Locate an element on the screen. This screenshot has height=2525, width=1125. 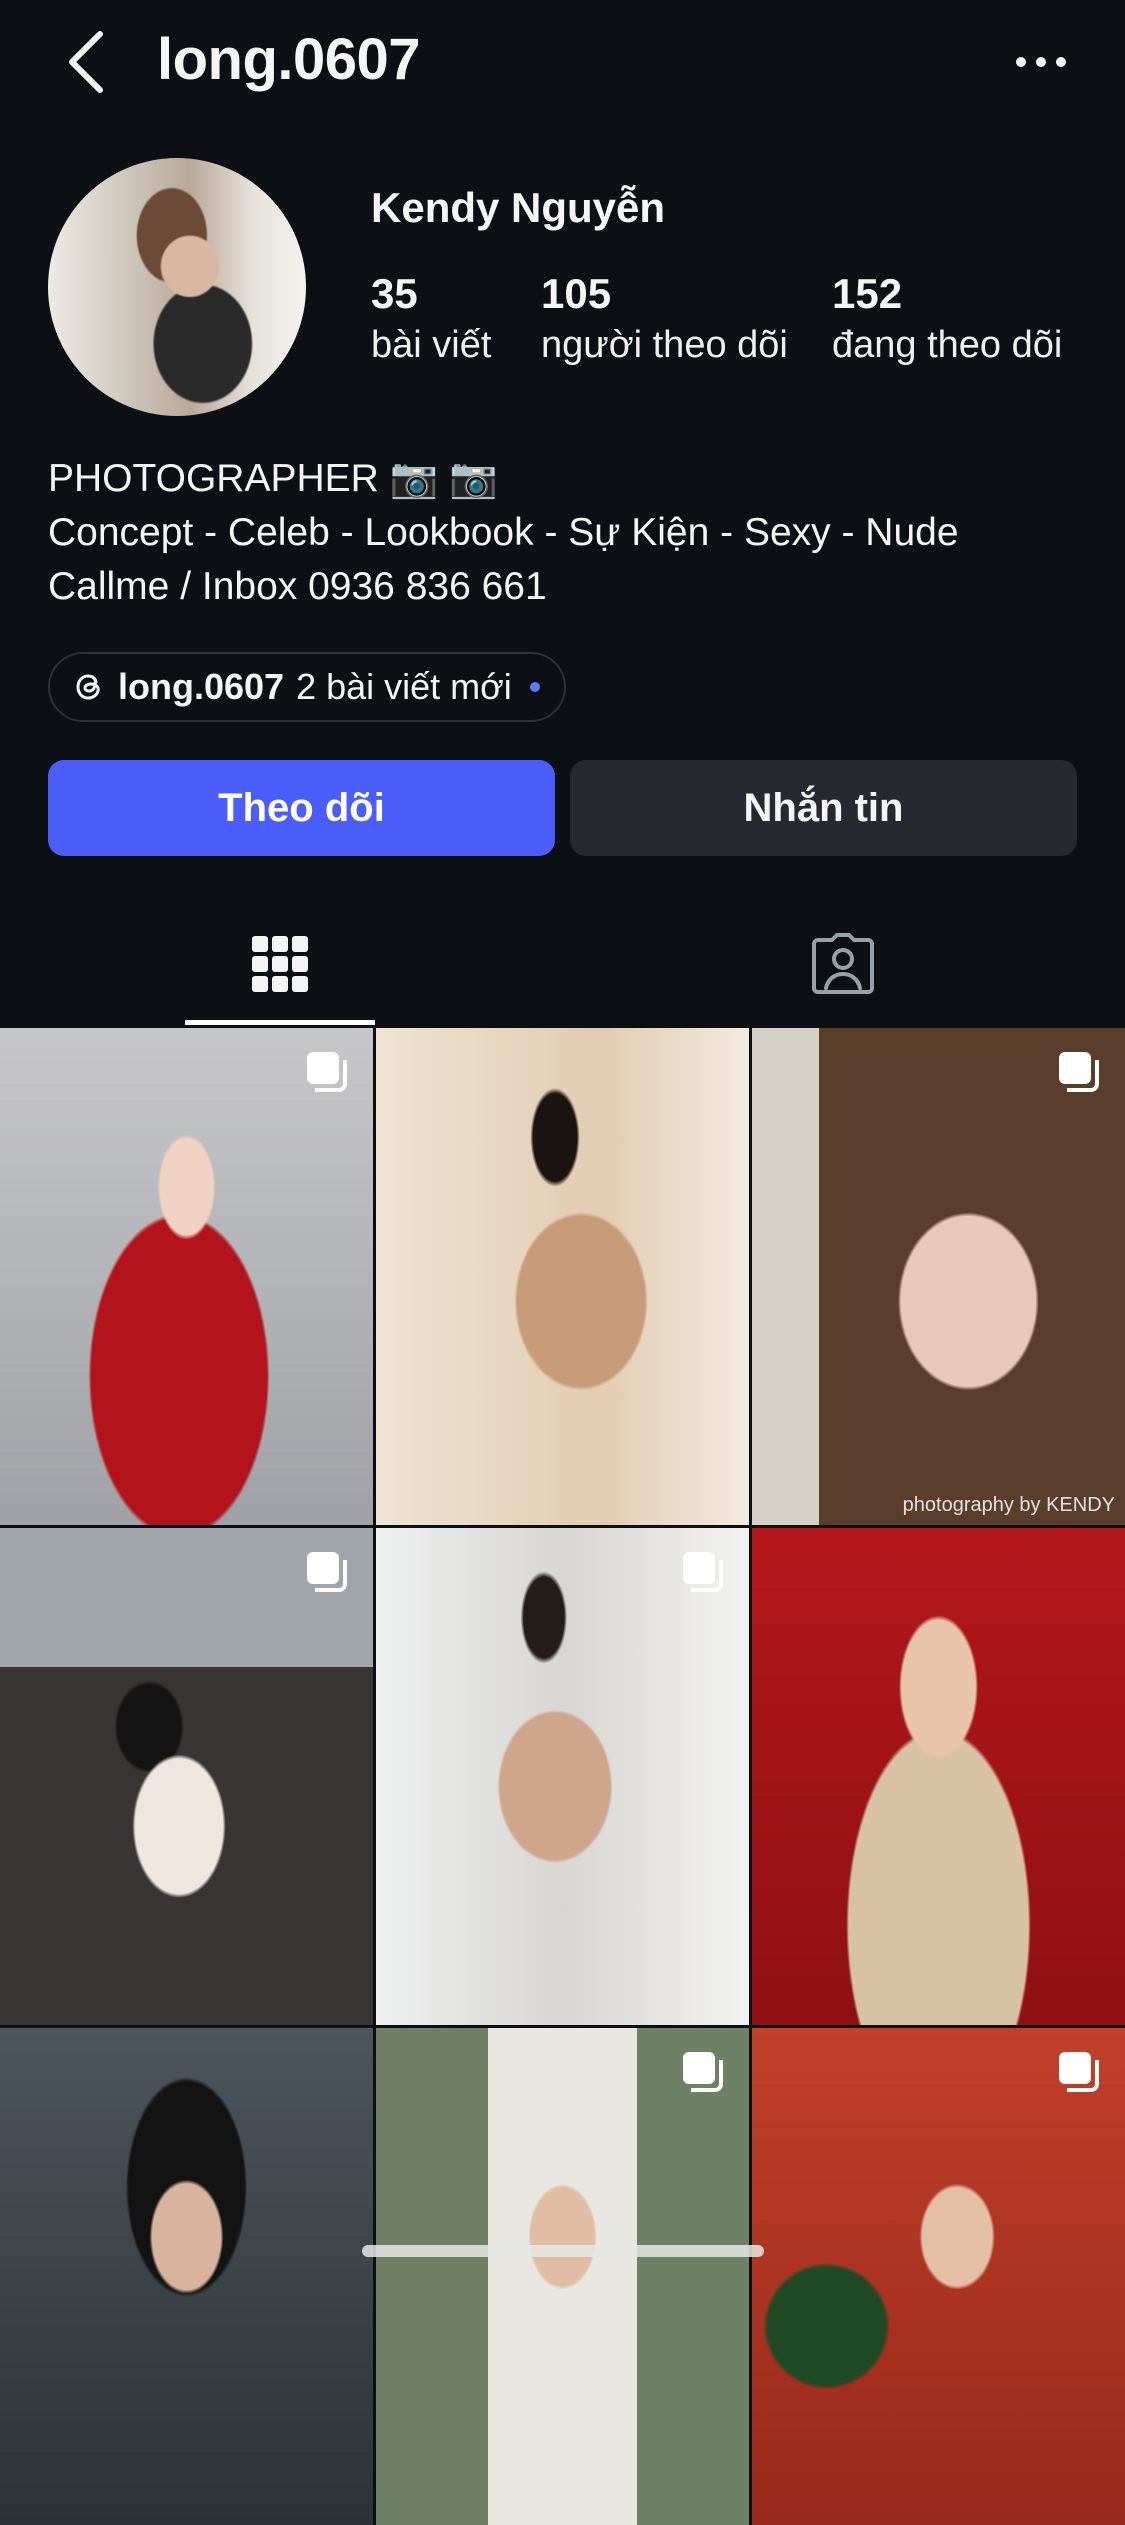
header-username: long.0607 is located at coordinates (289, 59).